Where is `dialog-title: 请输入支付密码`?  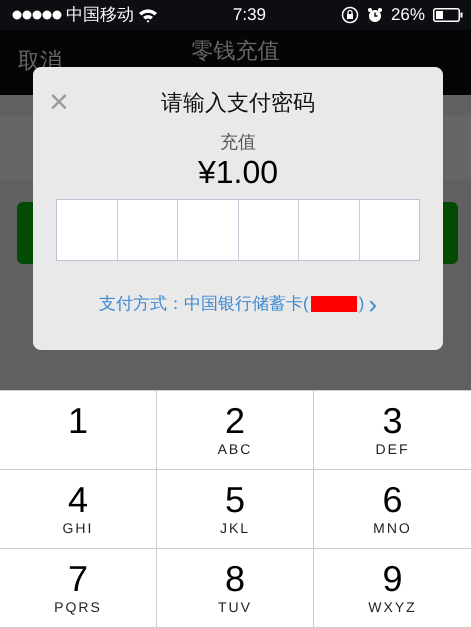
dialog-title: 请输入支付密码 is located at coordinates (238, 102).